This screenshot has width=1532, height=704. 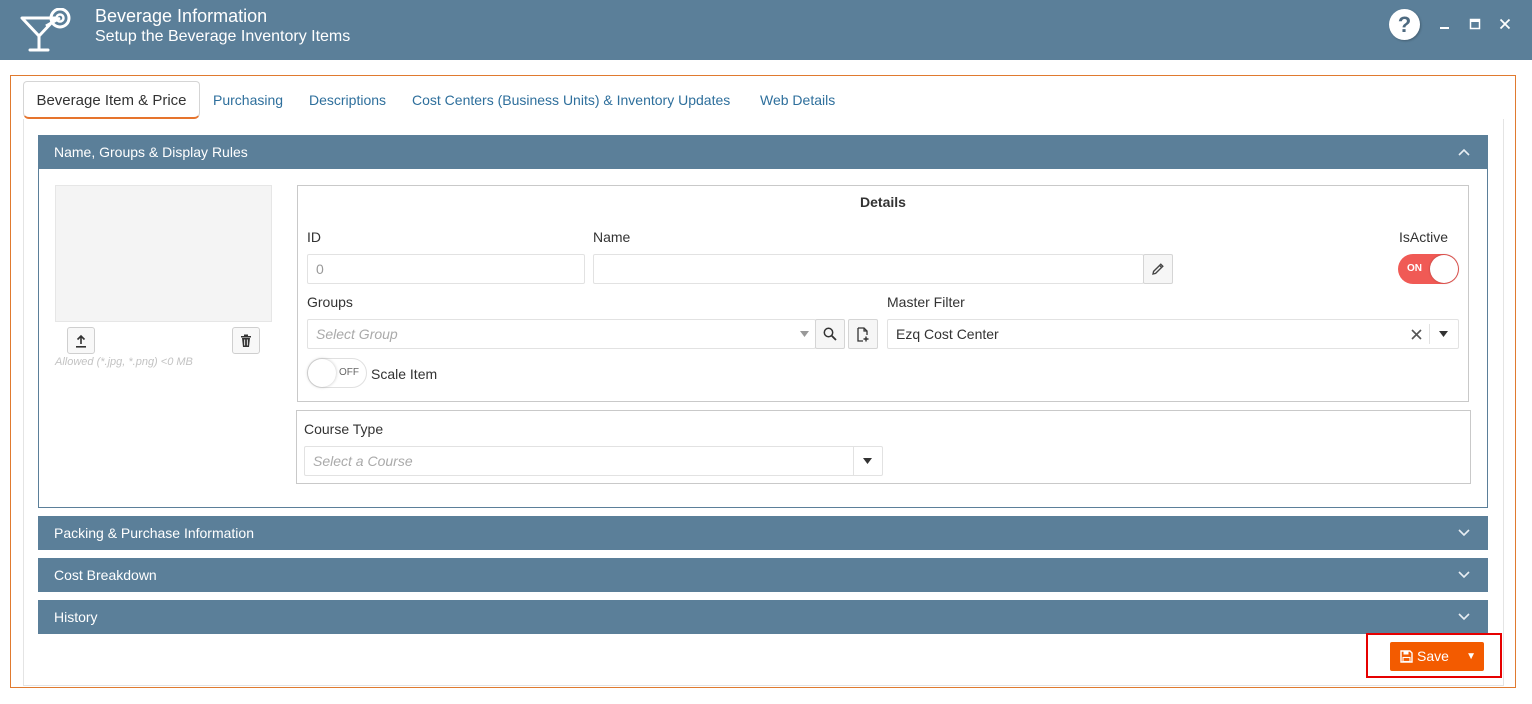 What do you see at coordinates (561, 334) in the screenshot?
I see `groups-select: Select Group` at bounding box center [561, 334].